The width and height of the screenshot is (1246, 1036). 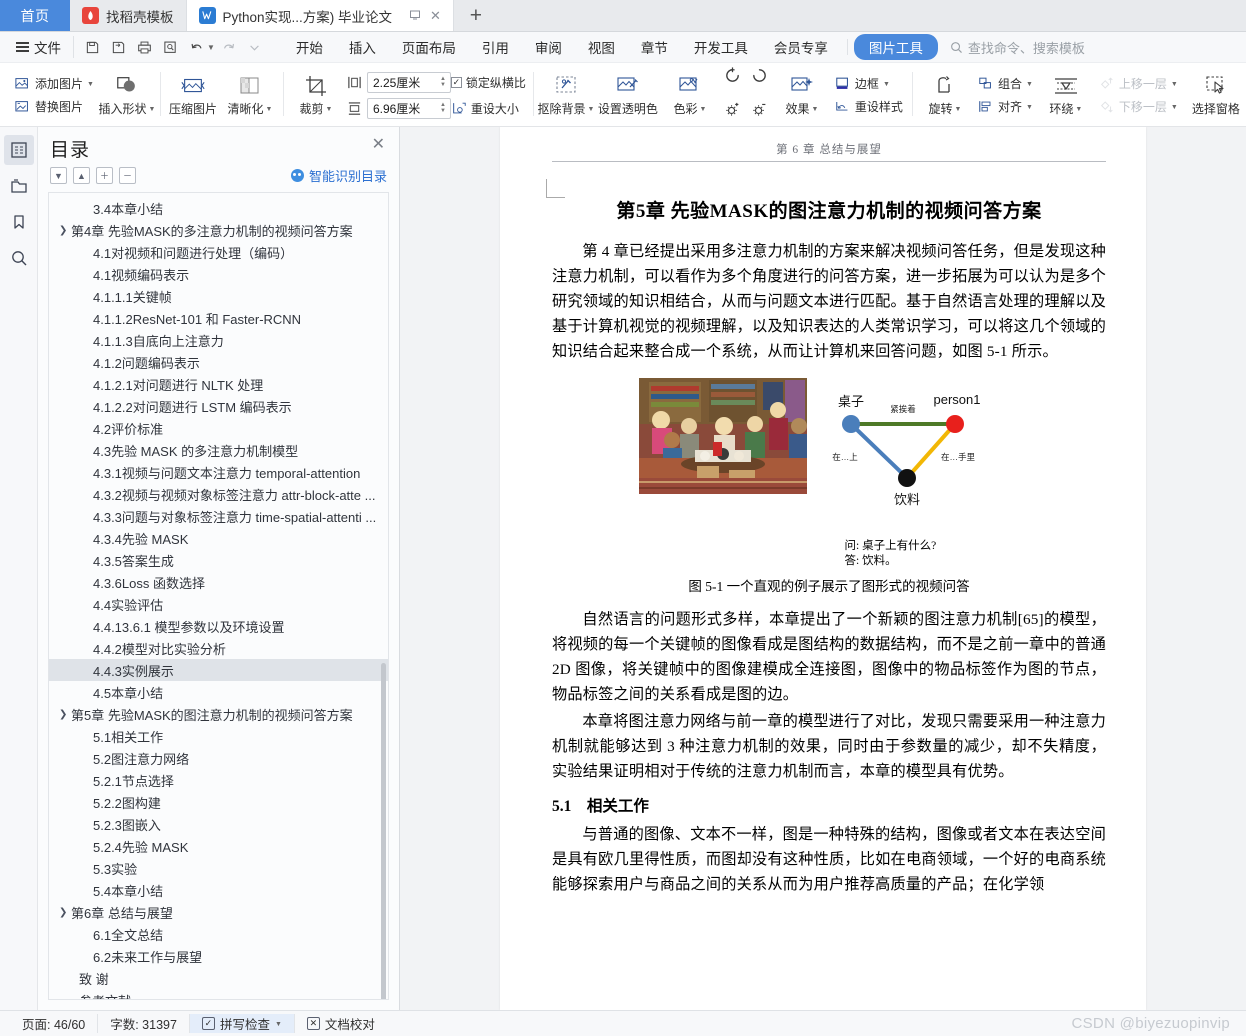 What do you see at coordinates (383, 831) in the screenshot?
I see `outline-scrollbar` at bounding box center [383, 831].